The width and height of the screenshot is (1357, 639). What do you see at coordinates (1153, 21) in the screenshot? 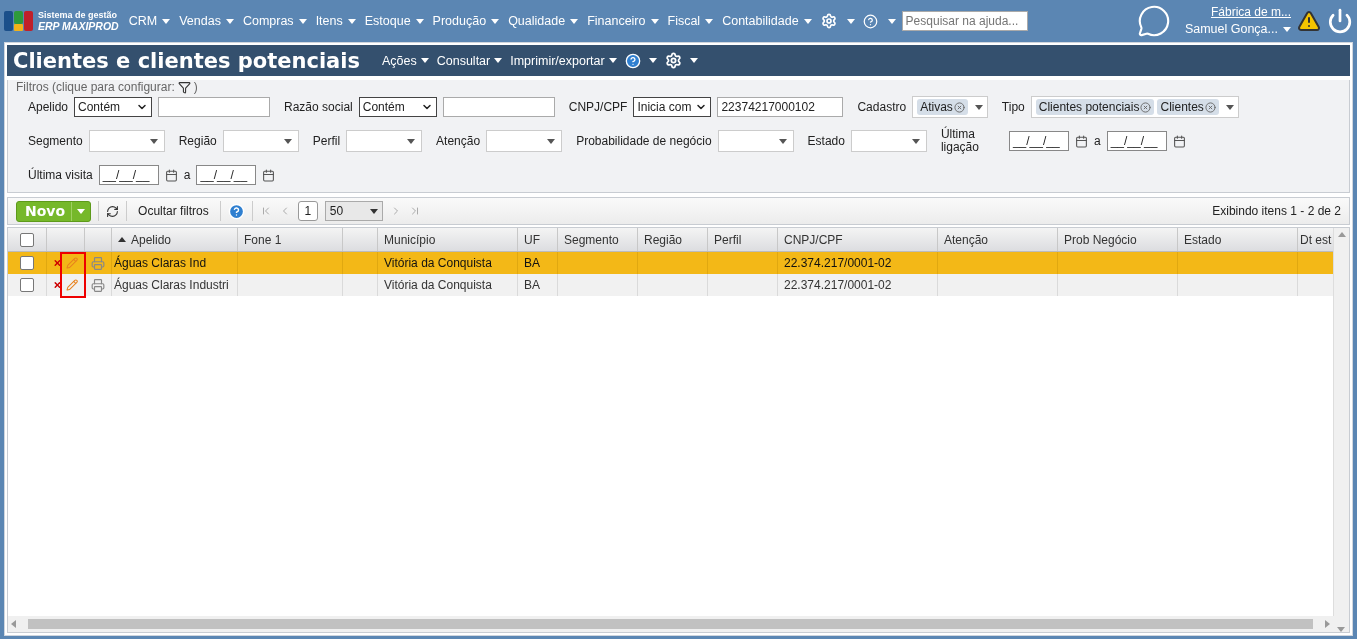
I see `chat-icon` at bounding box center [1153, 21].